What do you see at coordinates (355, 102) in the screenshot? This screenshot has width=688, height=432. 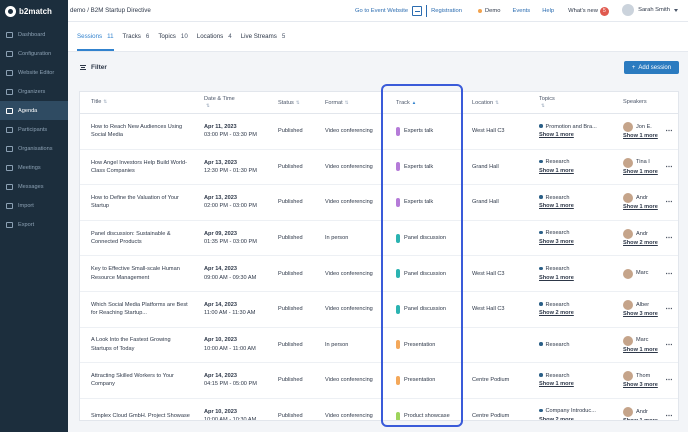 I see `column-header-format: Format ⇅` at bounding box center [355, 102].